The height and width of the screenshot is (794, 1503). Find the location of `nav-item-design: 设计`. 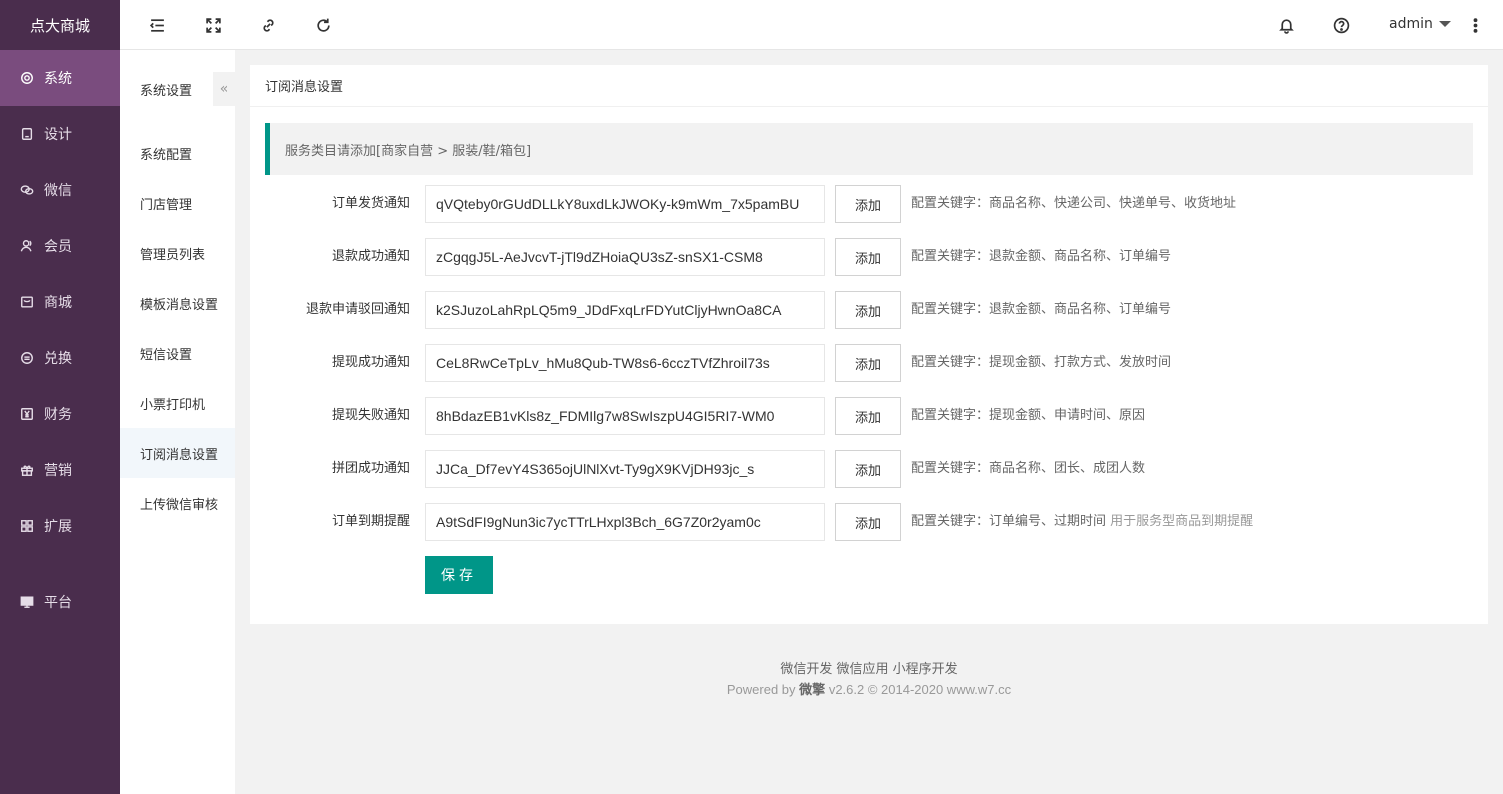

nav-item-design: 设计 is located at coordinates (60, 134).